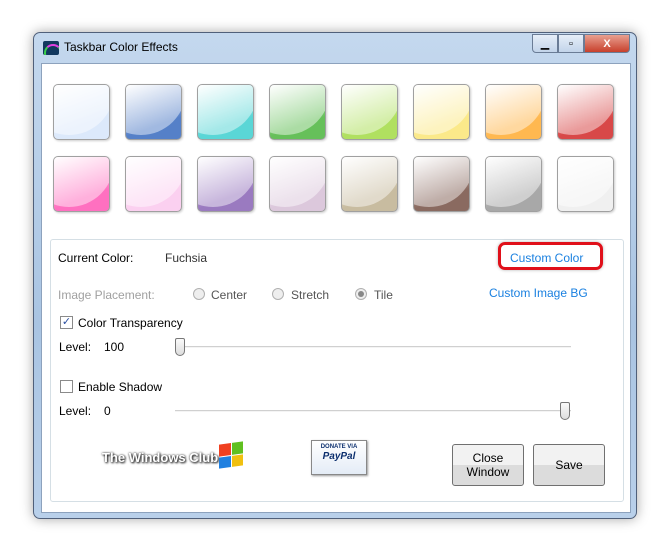  Describe the element at coordinates (130, 323) in the screenshot. I see `color-transparency-label: Color Transparency` at that location.